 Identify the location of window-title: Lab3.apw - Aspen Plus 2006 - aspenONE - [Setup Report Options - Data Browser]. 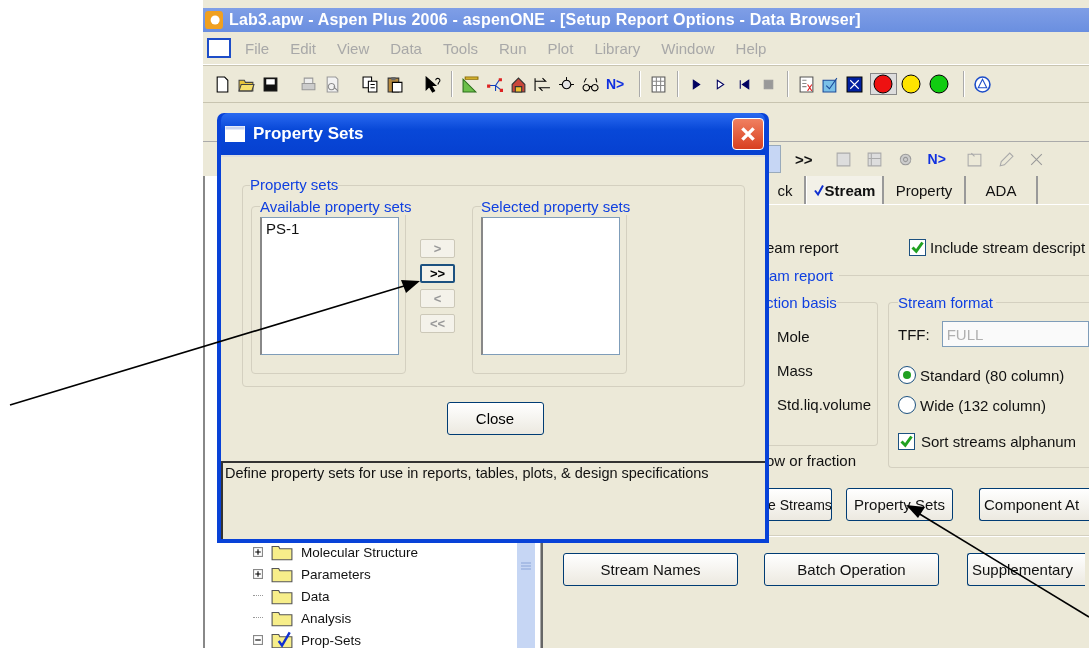
(545, 20).